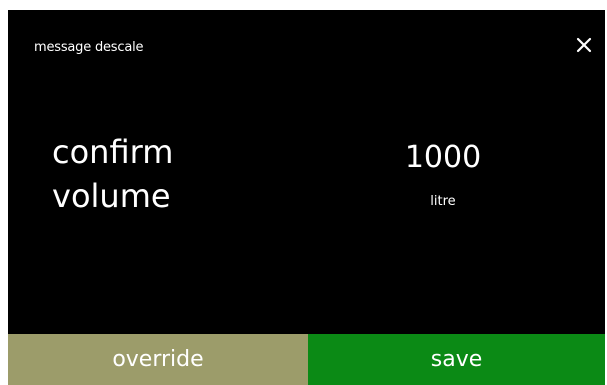 Image resolution: width=607 pixels, height=385 pixels. I want to click on screen-title: message descale, so click(89, 47).